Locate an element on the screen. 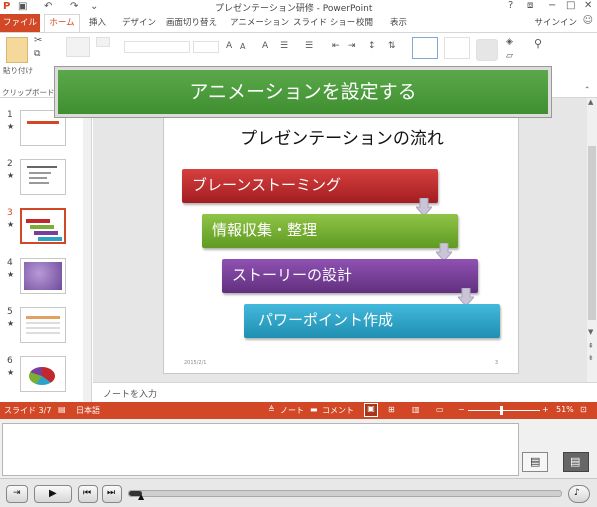 Image resolution: width=597 pixels, height=507 pixels. bullets-icon: ☰ is located at coordinates (284, 46).